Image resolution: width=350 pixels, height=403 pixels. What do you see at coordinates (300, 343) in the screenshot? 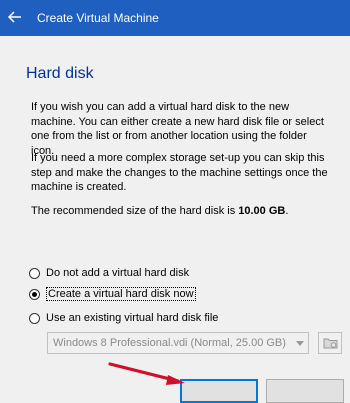
I see `dropdown-arrow-icon` at bounding box center [300, 343].